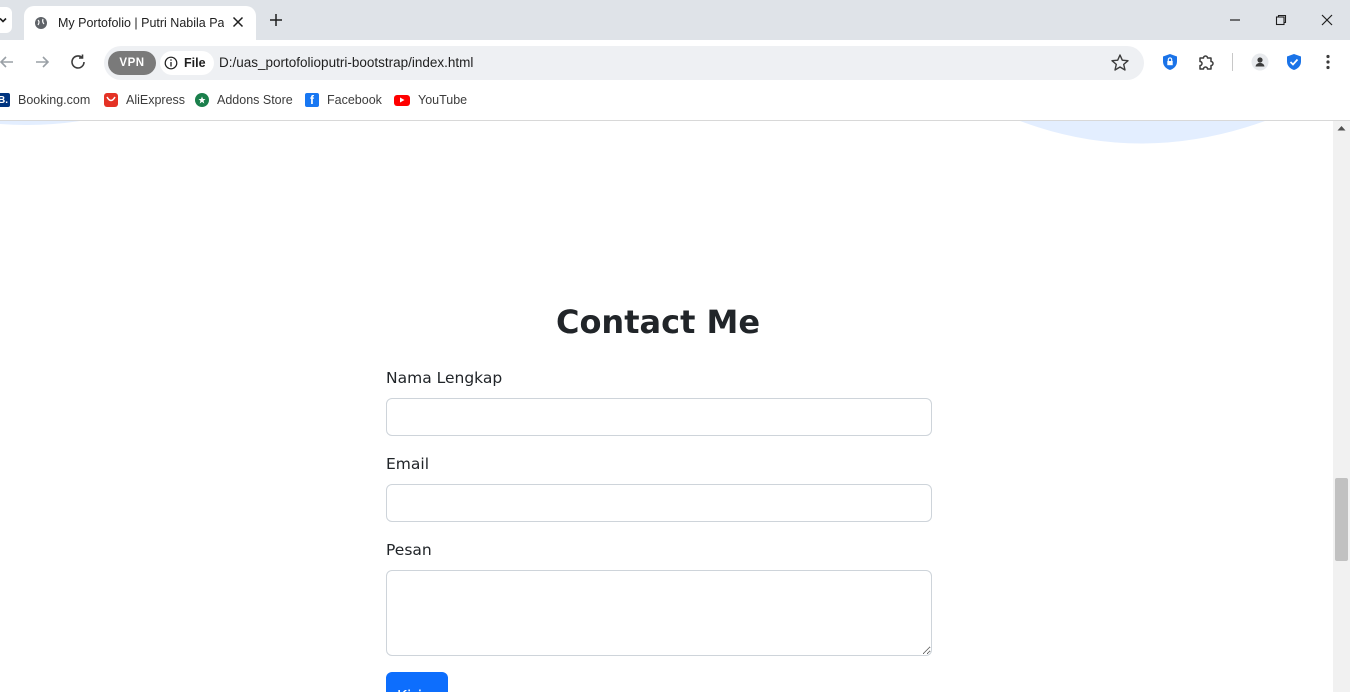 The image size is (1350, 692). I want to click on new-tab-button, so click(276, 20).